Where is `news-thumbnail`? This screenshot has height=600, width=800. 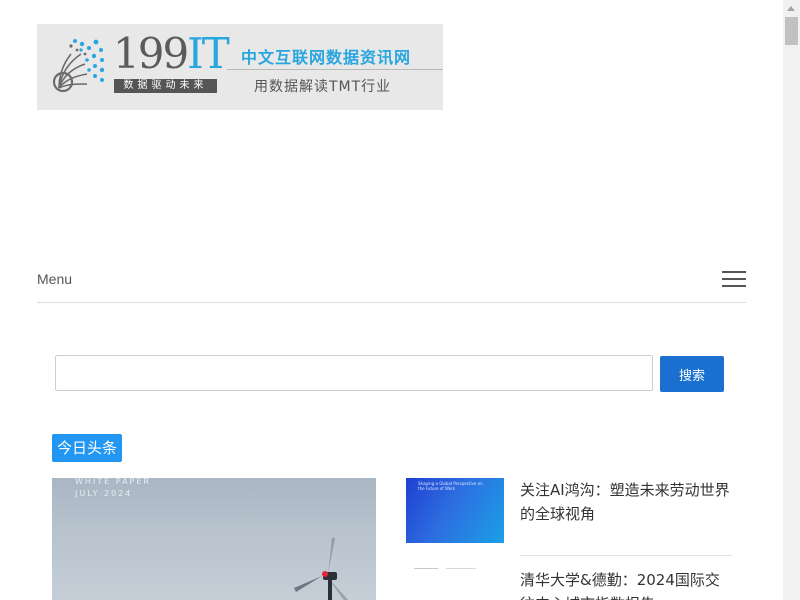
news-thumbnail is located at coordinates (455, 582).